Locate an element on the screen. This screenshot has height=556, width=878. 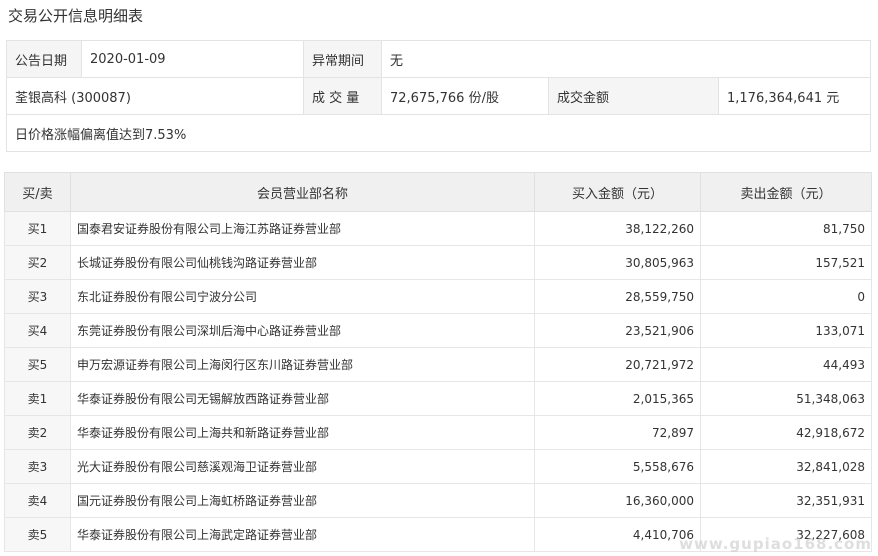
stock-name: 荃银高科 (300087) is located at coordinates (155, 96).